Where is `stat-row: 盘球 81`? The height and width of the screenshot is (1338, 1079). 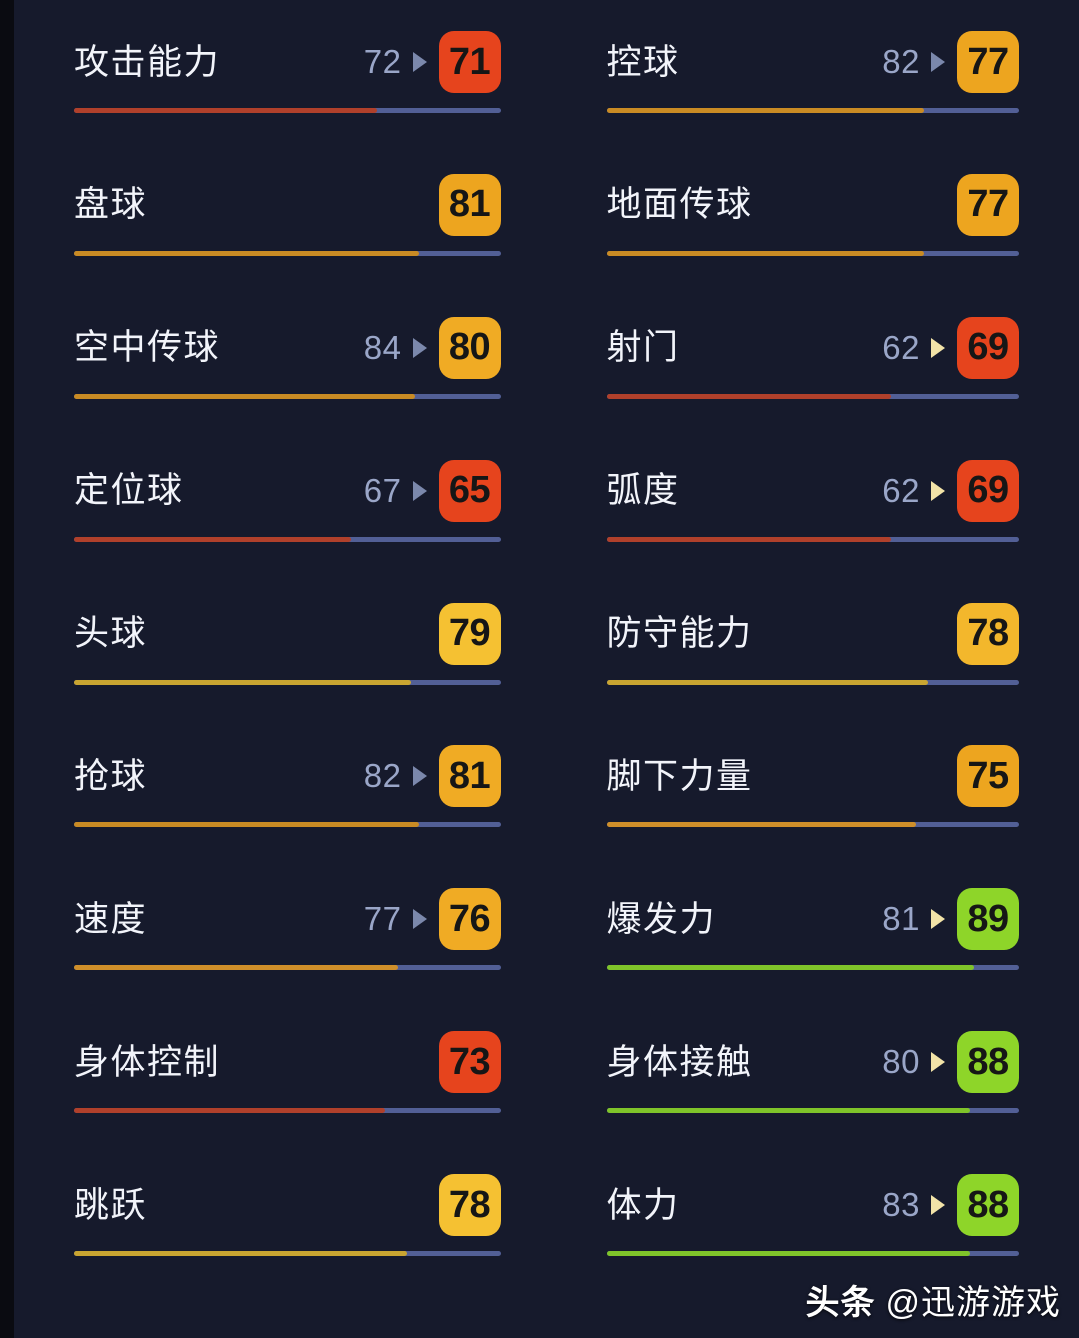 stat-row: 盘球 81 is located at coordinates (280, 214).